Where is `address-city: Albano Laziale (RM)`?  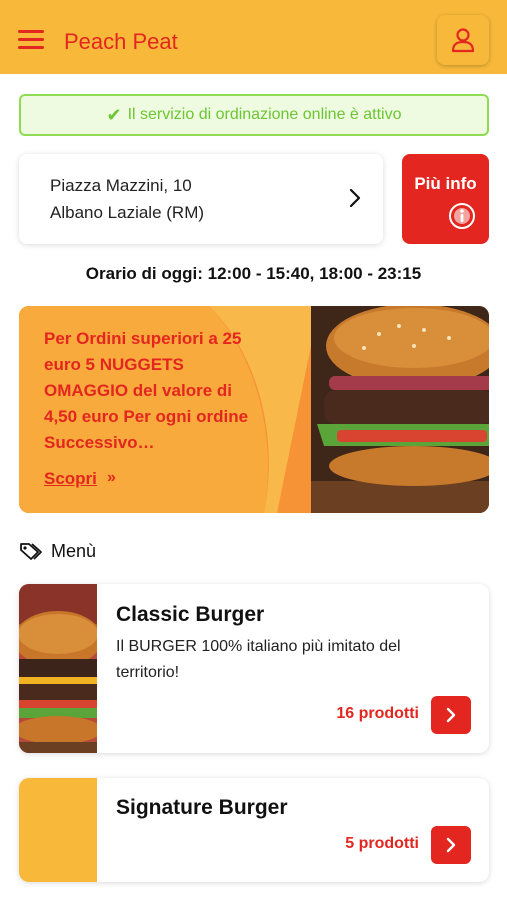 address-city: Albano Laziale (RM) is located at coordinates (127, 212).